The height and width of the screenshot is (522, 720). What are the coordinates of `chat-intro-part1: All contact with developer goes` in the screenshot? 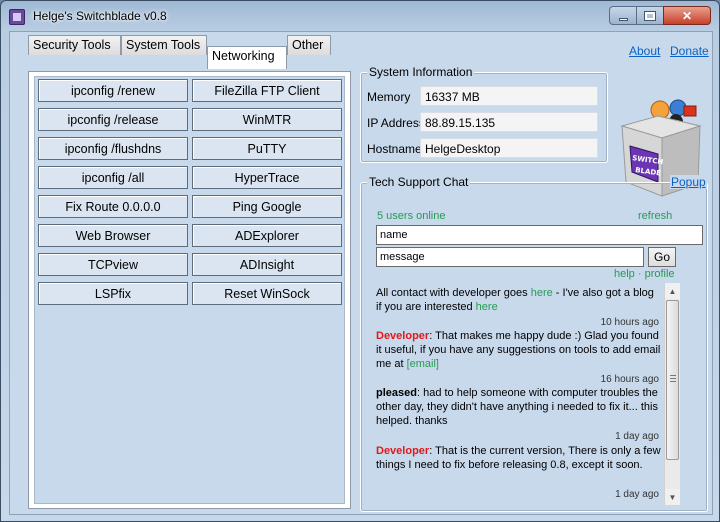 It's located at (453, 293).